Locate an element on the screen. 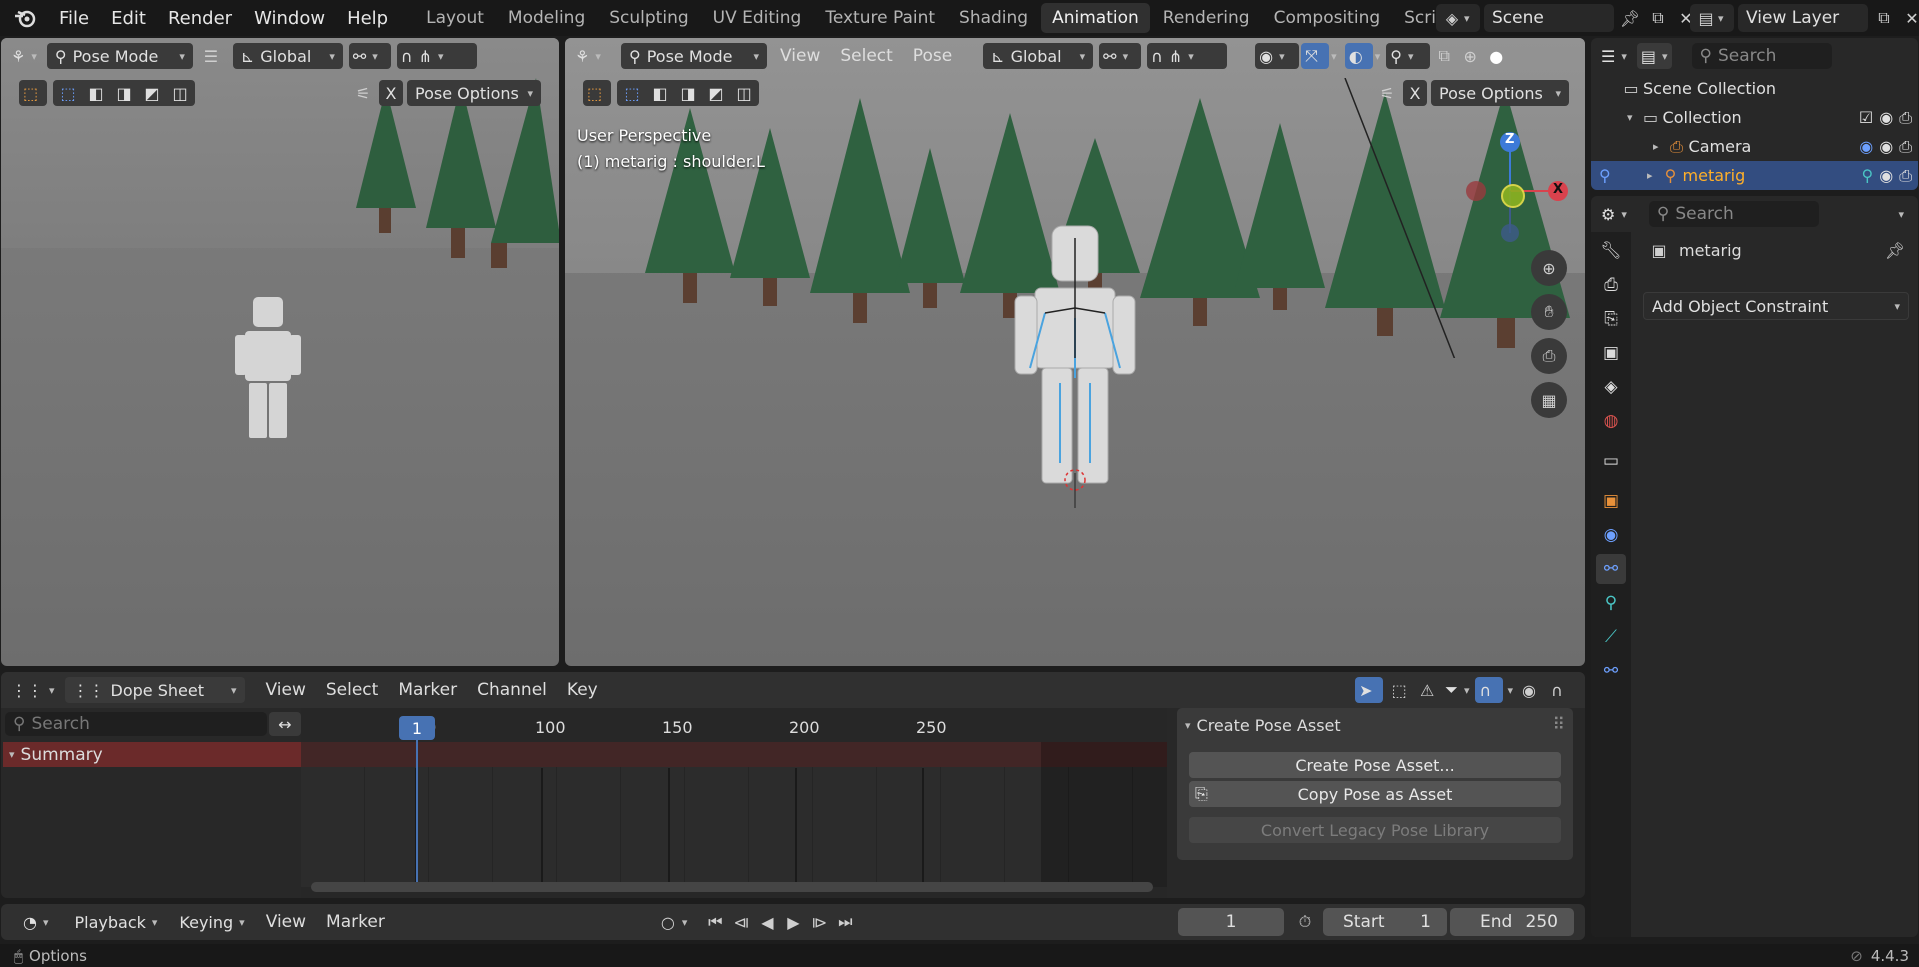 This screenshot has height=967, width=1919. orientation-dropdown: ⊾ Global ▾ is located at coordinates (287, 56).